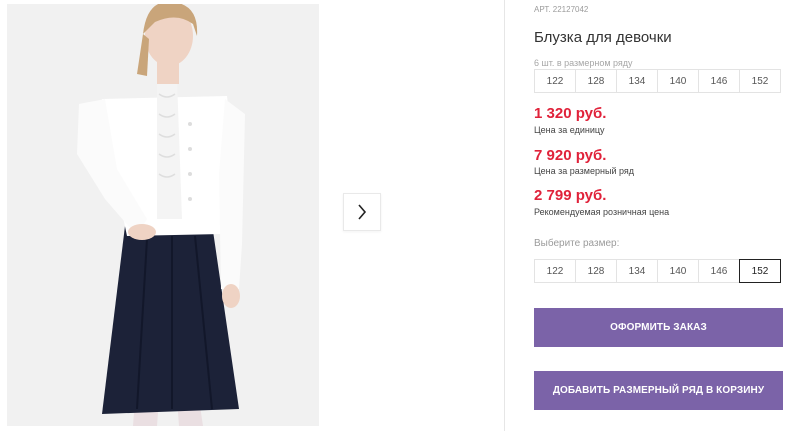  What do you see at coordinates (570, 155) in the screenshot?
I see `size-pack-price: 7 920 руб.` at bounding box center [570, 155].